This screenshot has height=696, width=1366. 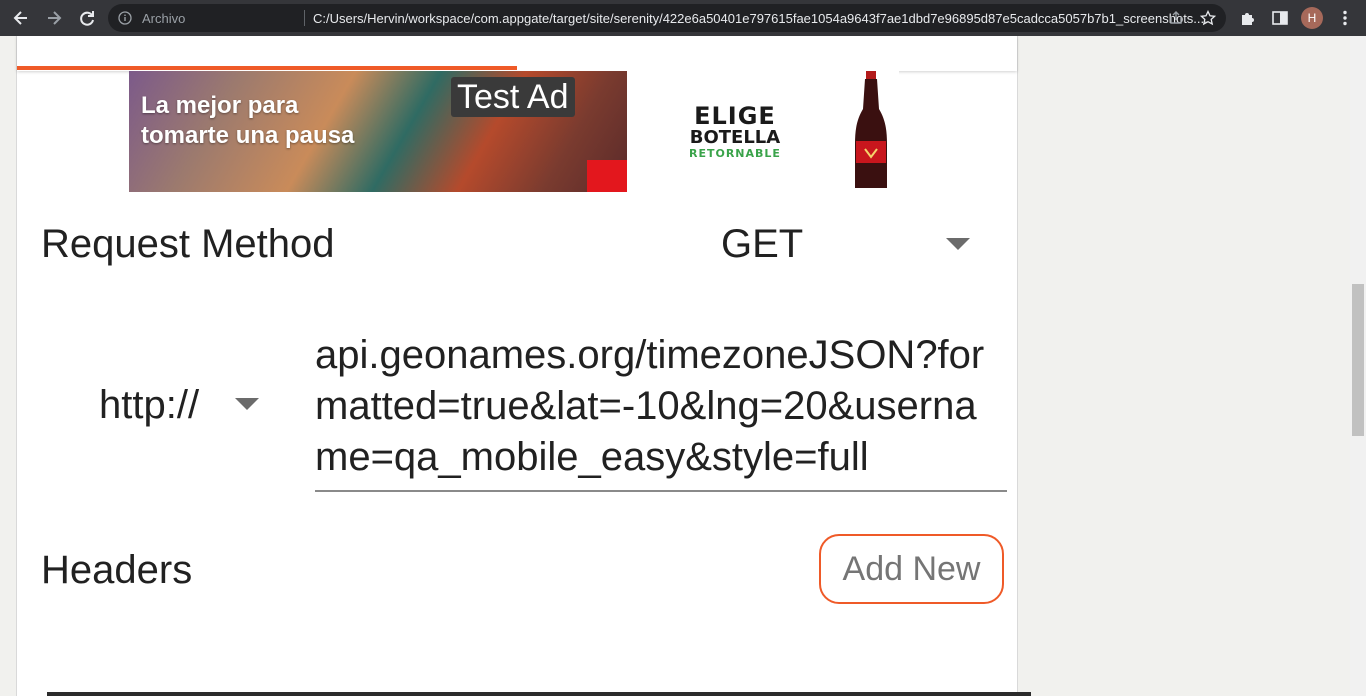 What do you see at coordinates (247, 121) in the screenshot?
I see `ad-slogan: La mejor para tomarte una pausa` at bounding box center [247, 121].